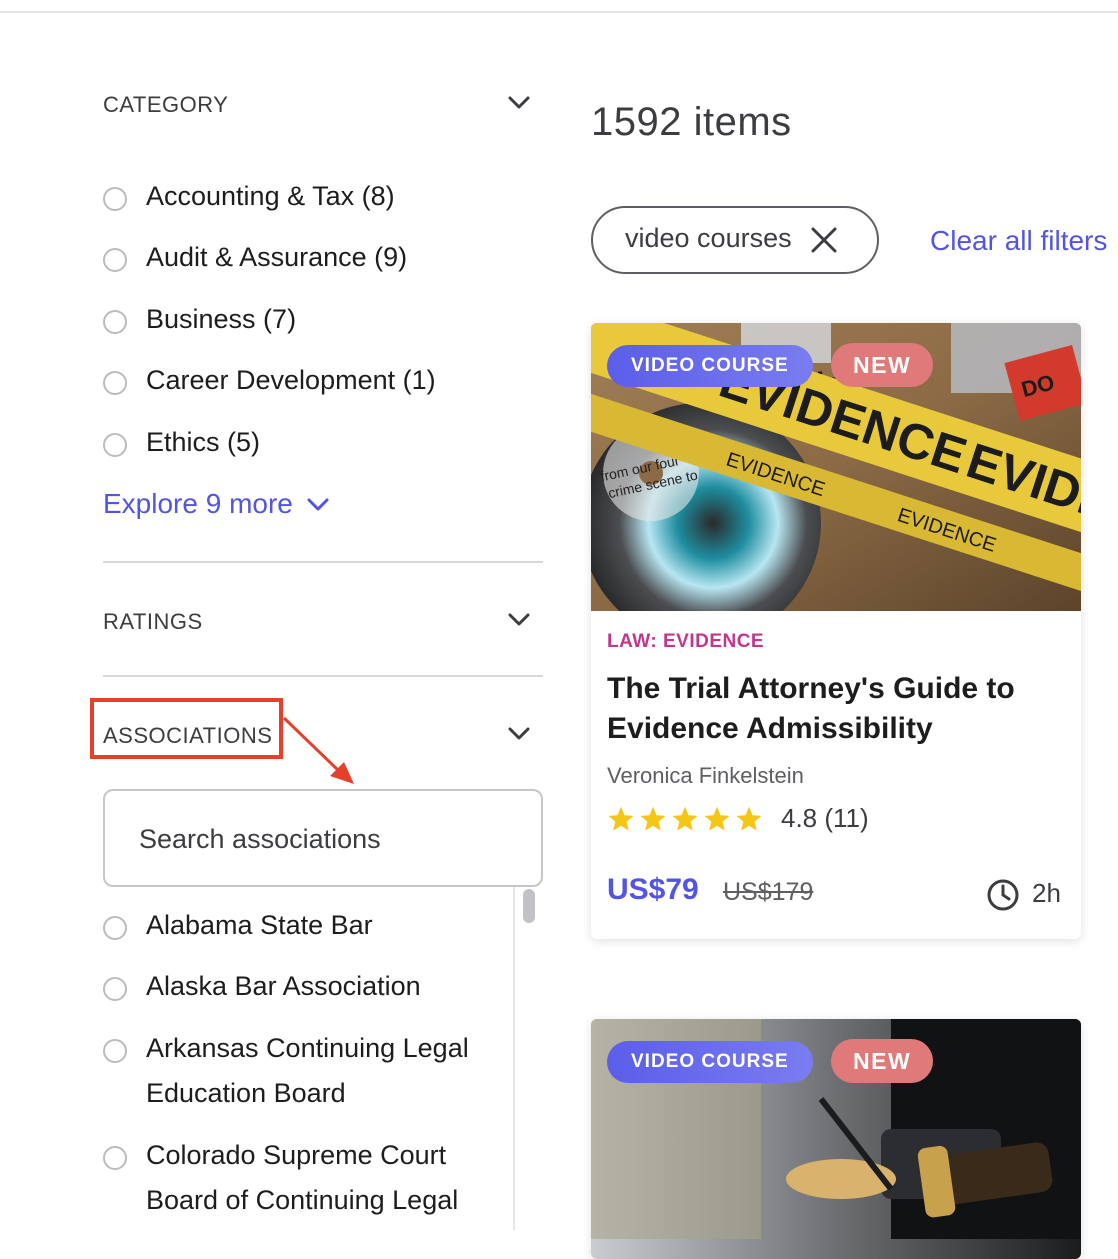  Describe the element at coordinates (283, 986) in the screenshot. I see `option-label: Alaska Bar Association` at that location.